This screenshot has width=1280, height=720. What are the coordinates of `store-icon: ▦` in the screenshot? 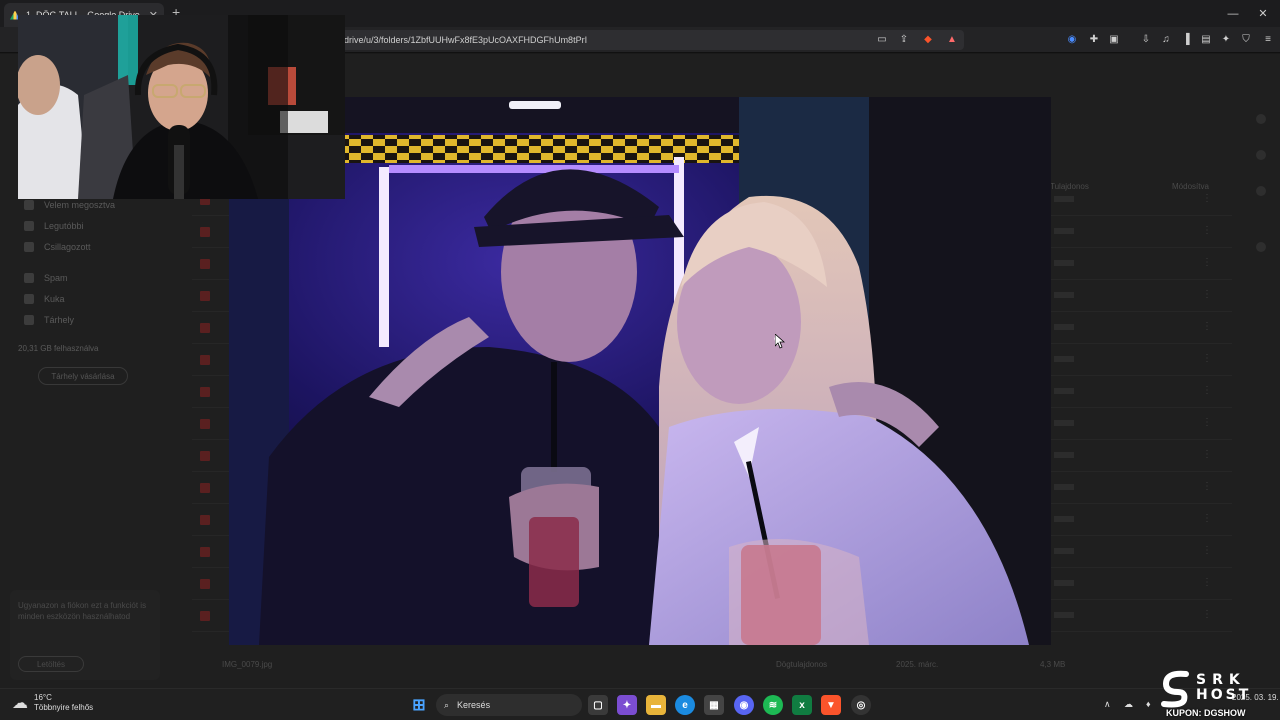 It's located at (714, 705).